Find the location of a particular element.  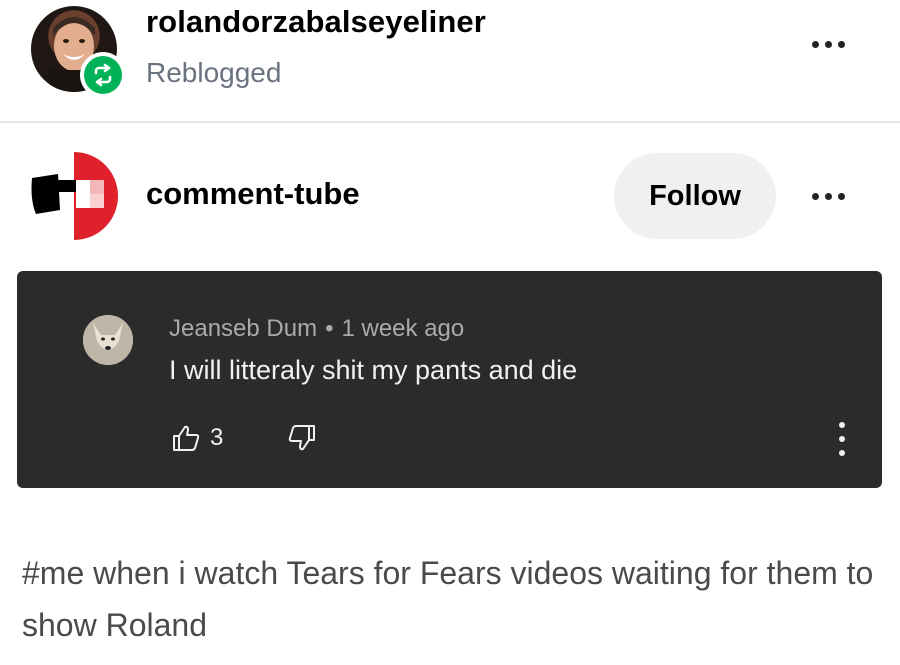

reblogger-username: rolandorzabalseyeliner is located at coordinates (316, 22).